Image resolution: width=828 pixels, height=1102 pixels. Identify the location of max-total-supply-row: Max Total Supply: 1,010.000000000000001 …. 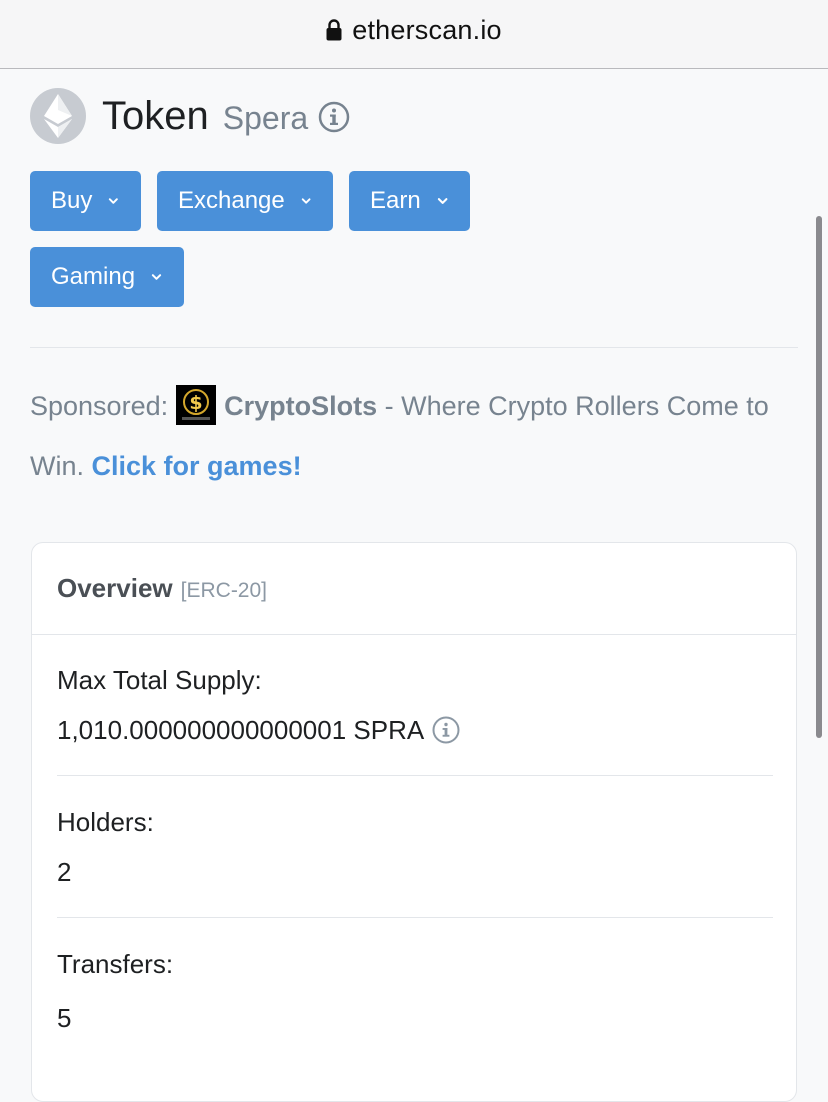
(415, 705).